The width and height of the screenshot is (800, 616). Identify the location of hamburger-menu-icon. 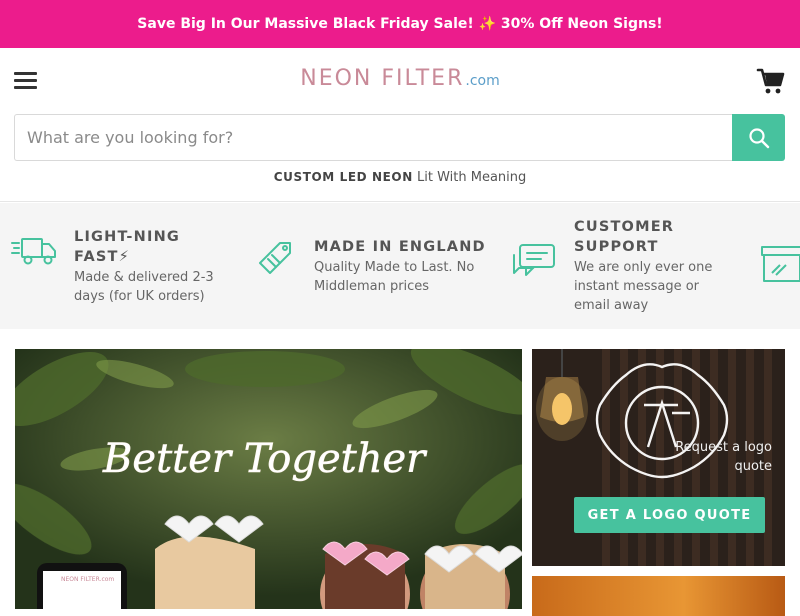
(26, 80).